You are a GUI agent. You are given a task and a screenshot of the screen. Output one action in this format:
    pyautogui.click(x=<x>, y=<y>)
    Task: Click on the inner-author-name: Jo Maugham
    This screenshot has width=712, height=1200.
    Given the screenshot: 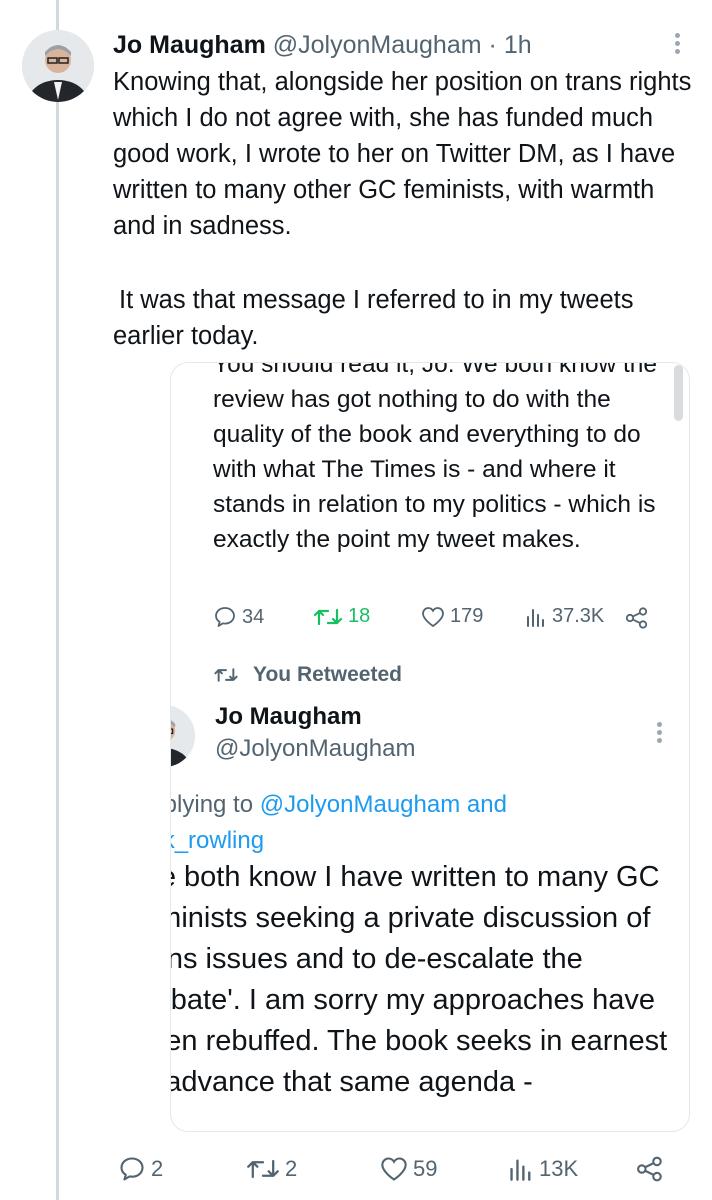 What is the action you would take?
    pyautogui.click(x=288, y=717)
    